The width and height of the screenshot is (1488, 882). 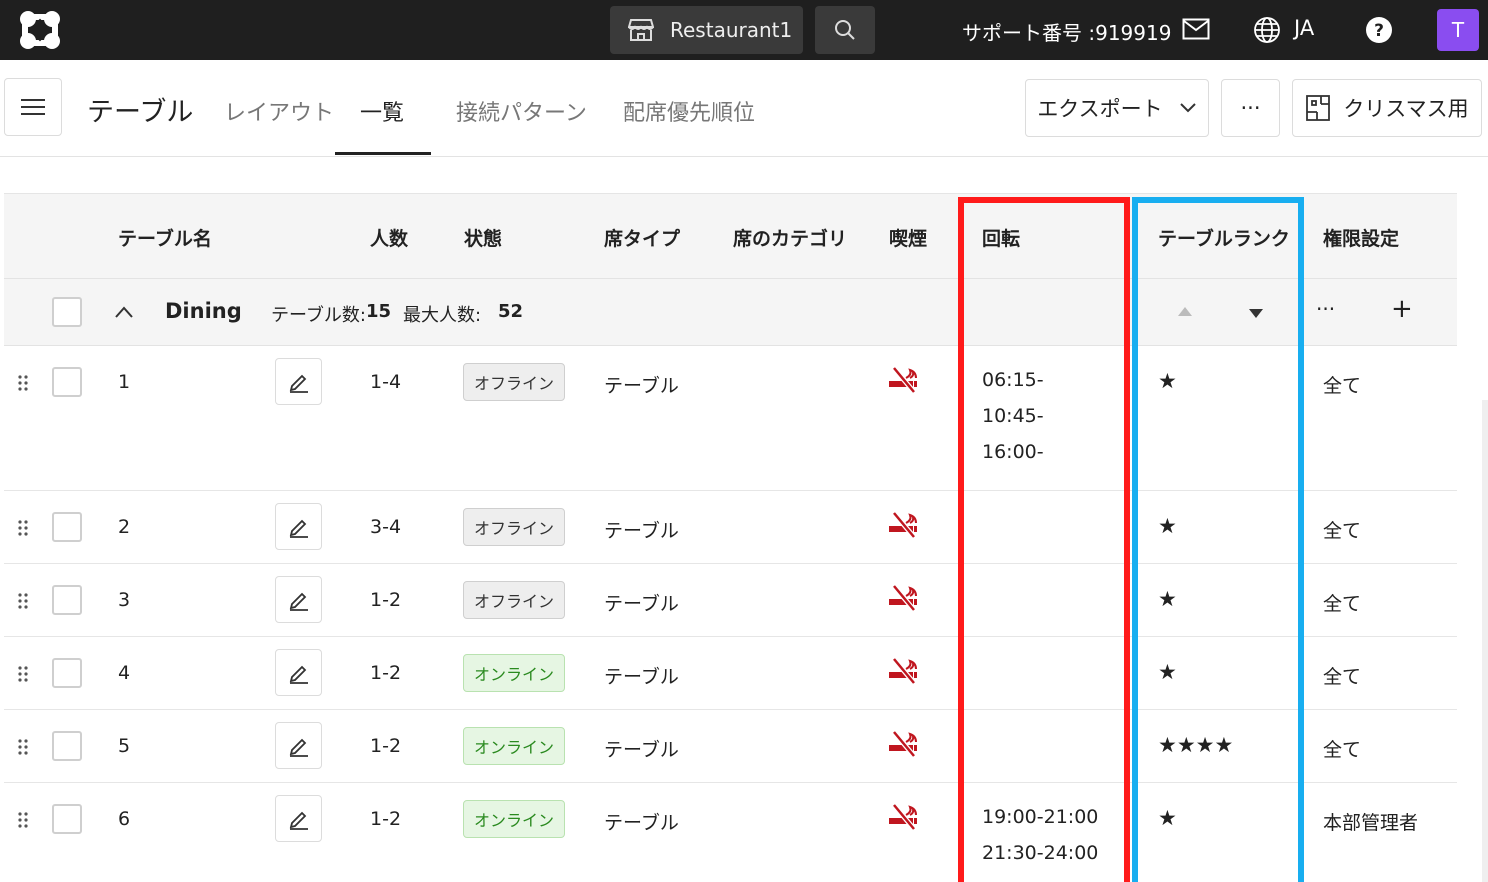 What do you see at coordinates (1402, 309) in the screenshot?
I see `group-add-button: +` at bounding box center [1402, 309].